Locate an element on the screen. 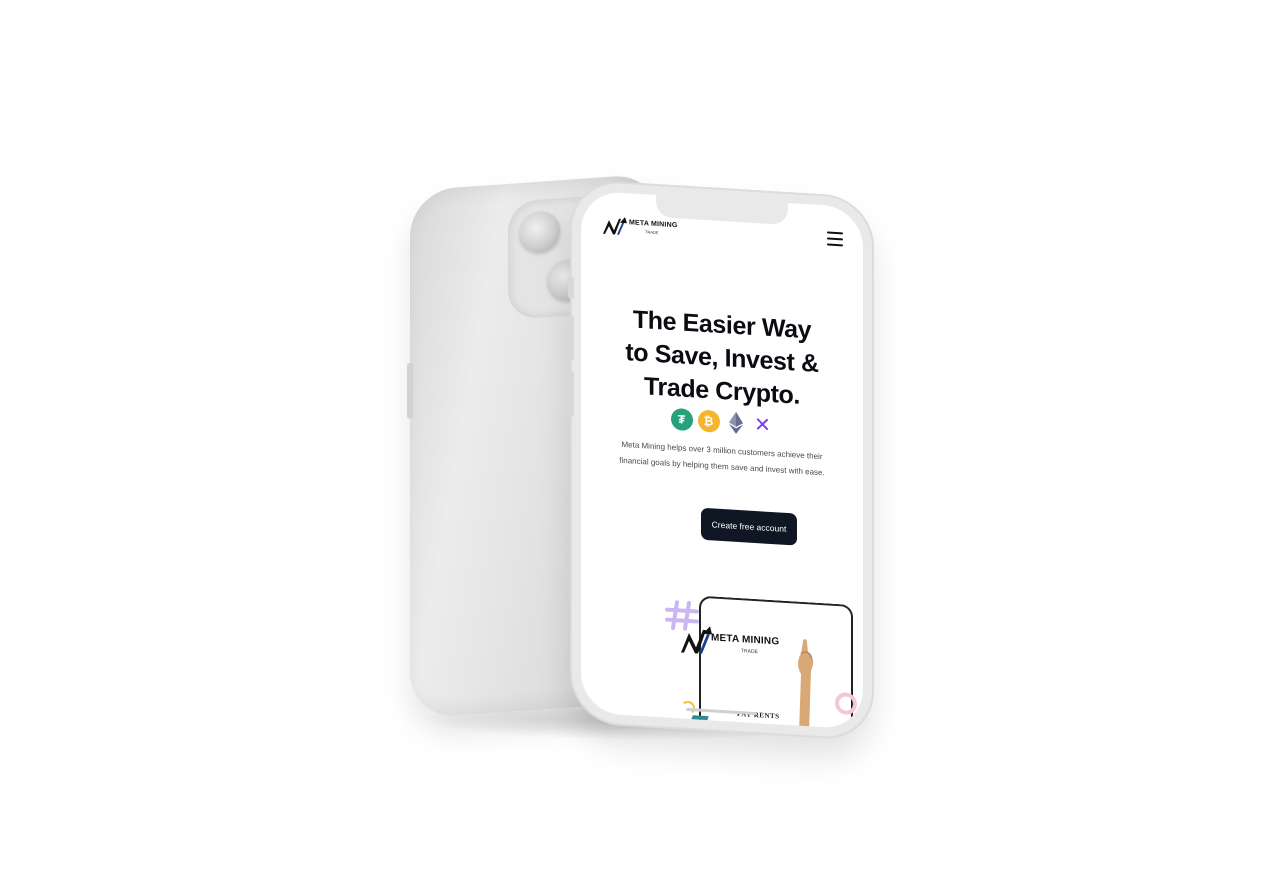 This screenshot has height=896, width=1280. mute-switch is located at coordinates (571, 287).